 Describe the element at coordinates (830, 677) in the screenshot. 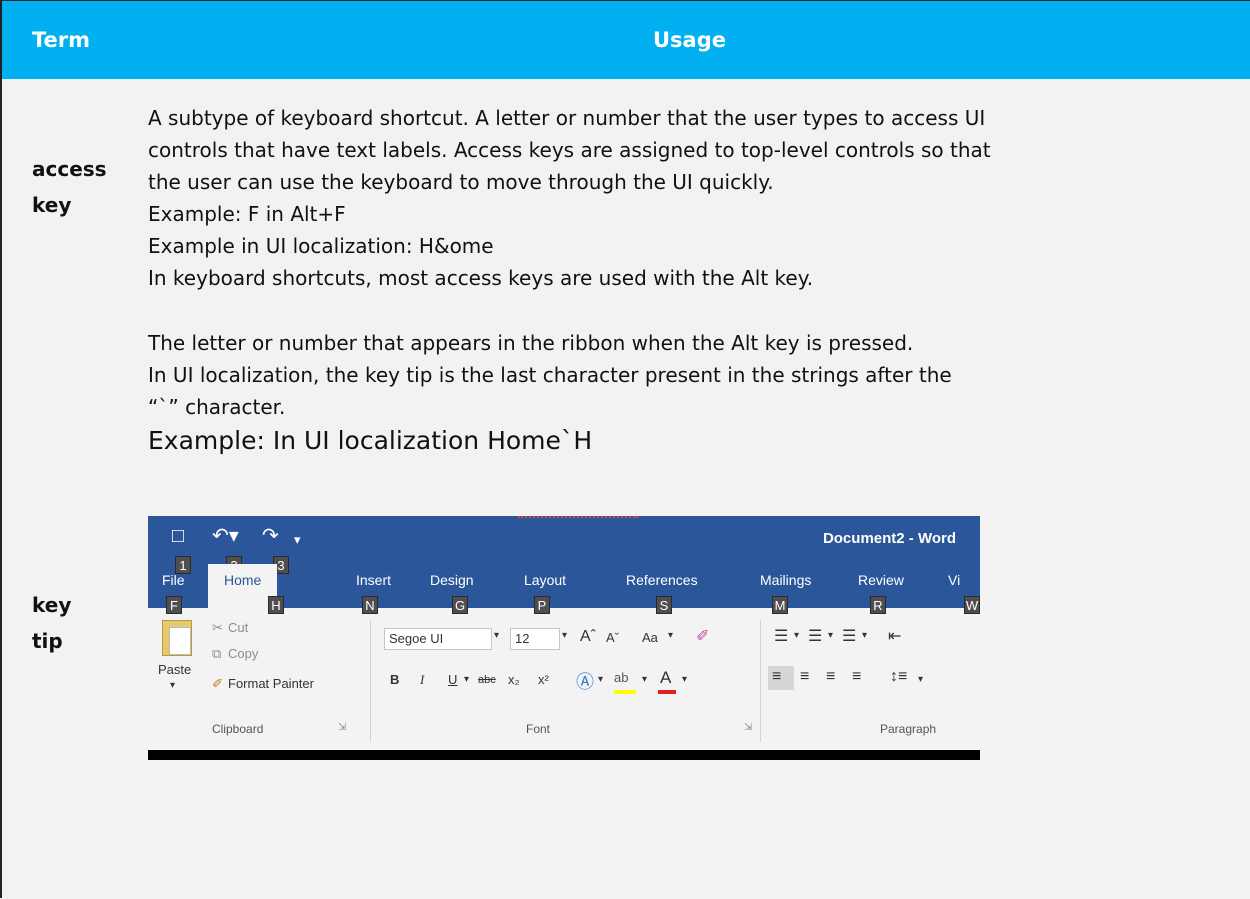

I see `align-right-icon: ≡` at that location.